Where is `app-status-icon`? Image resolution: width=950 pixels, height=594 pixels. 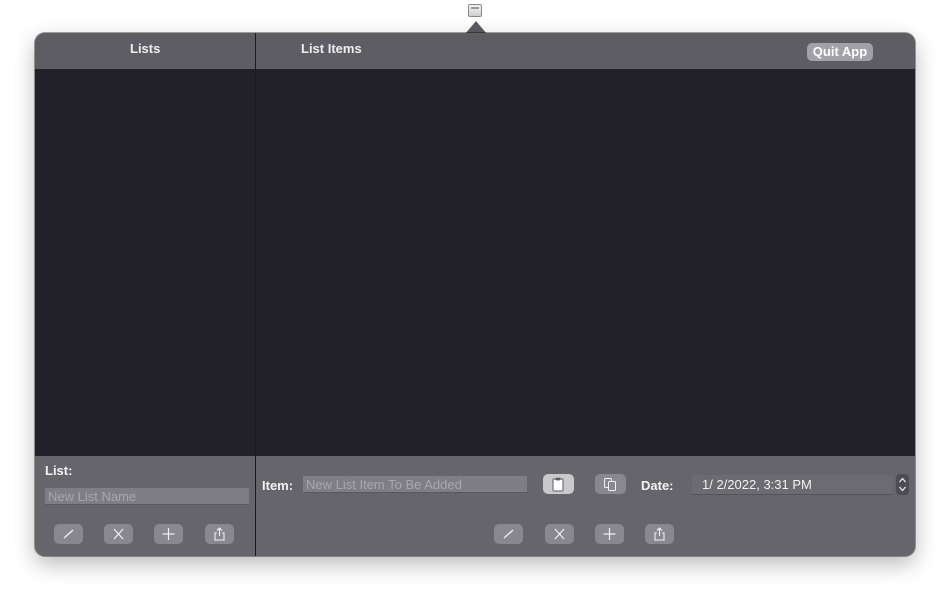
app-status-icon is located at coordinates (475, 10).